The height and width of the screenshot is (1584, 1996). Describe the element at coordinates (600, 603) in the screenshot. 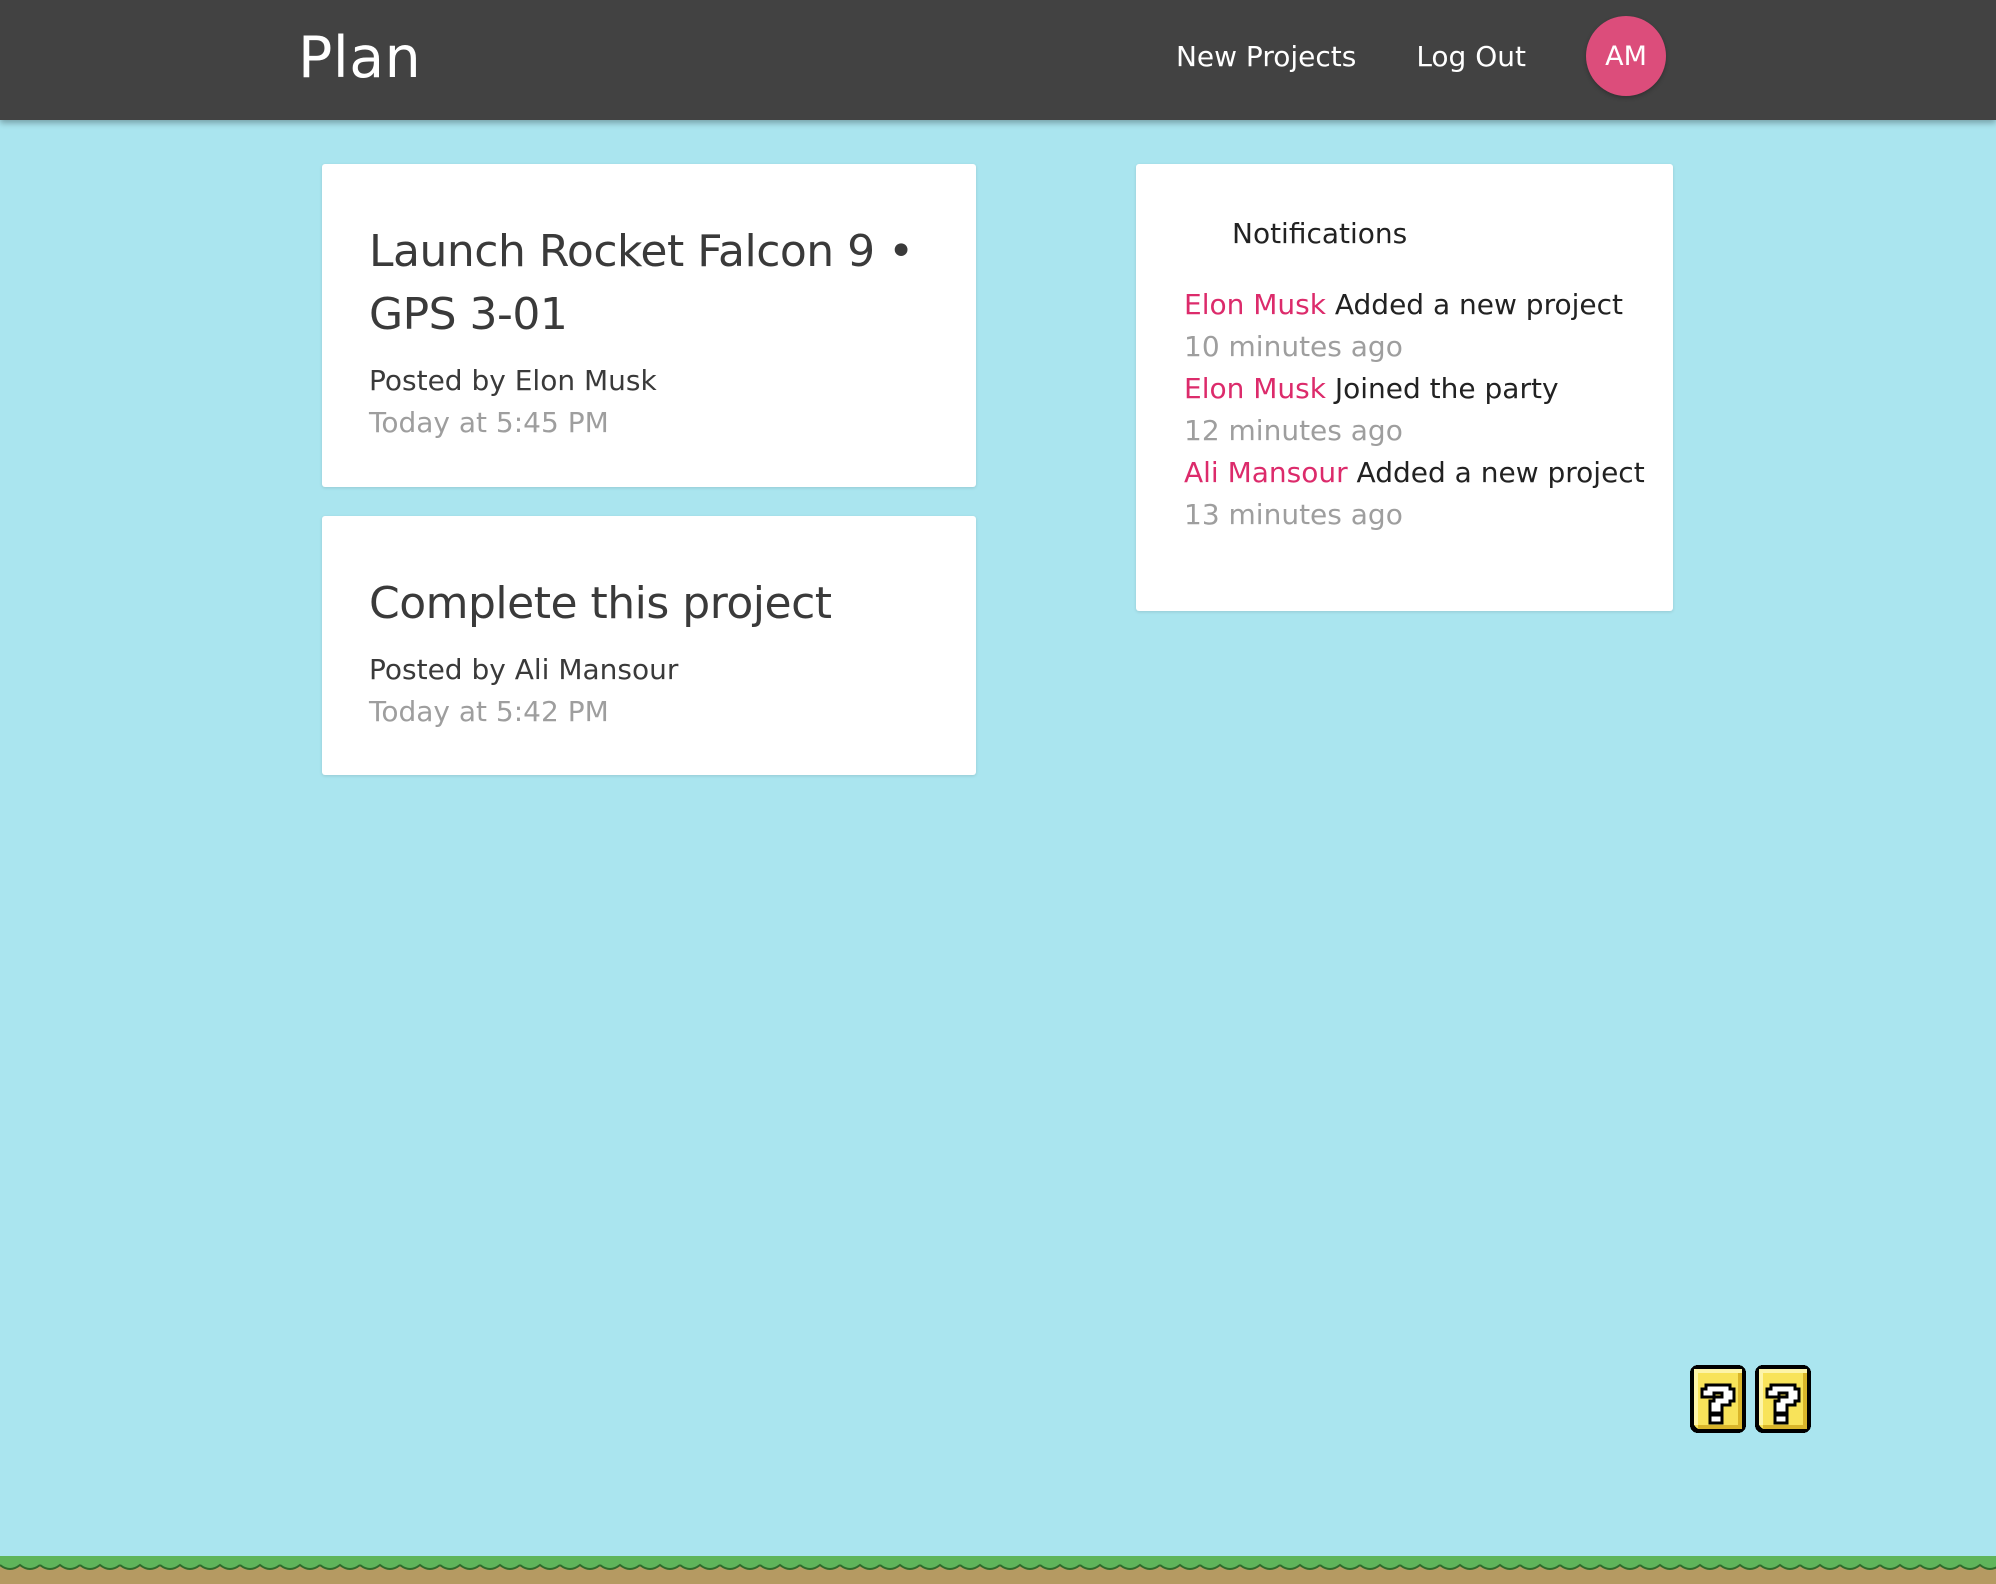

I see `project-title: Complete this project` at that location.